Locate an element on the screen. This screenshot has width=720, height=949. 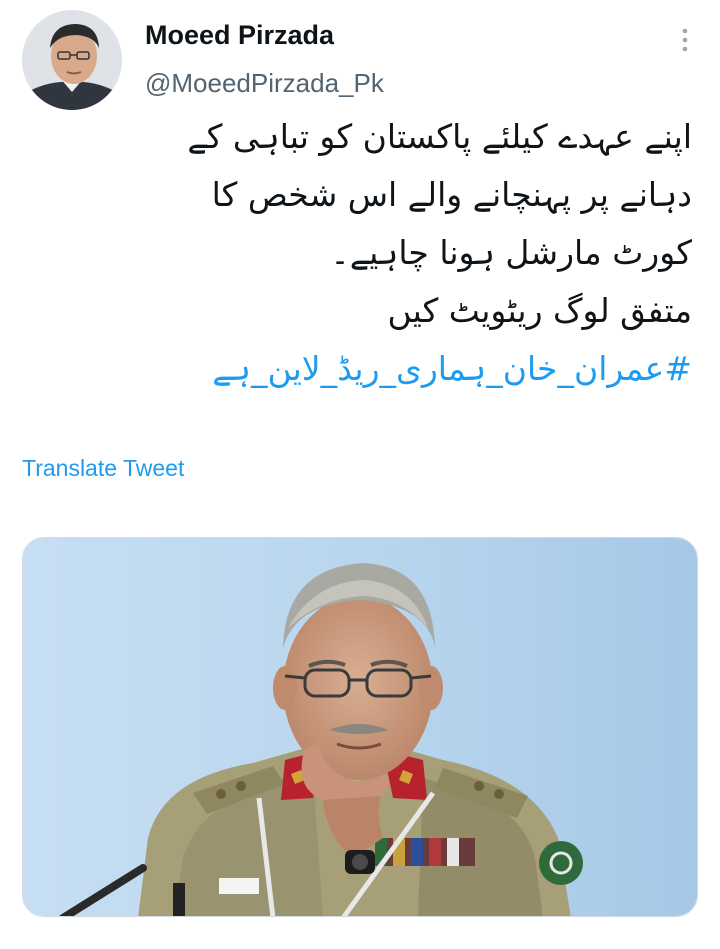
avatar-photo-icon is located at coordinates (72, 60).